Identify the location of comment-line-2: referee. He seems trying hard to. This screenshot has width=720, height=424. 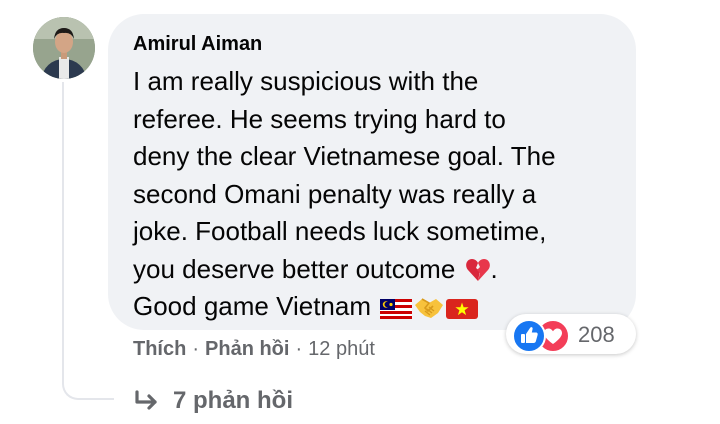
(319, 118).